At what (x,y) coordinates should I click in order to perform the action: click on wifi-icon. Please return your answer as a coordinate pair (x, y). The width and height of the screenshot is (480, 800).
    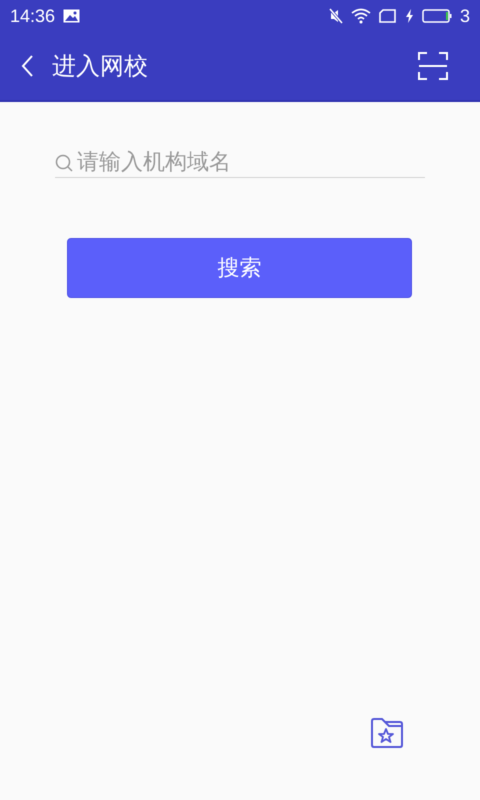
    Looking at the image, I should click on (360, 16).